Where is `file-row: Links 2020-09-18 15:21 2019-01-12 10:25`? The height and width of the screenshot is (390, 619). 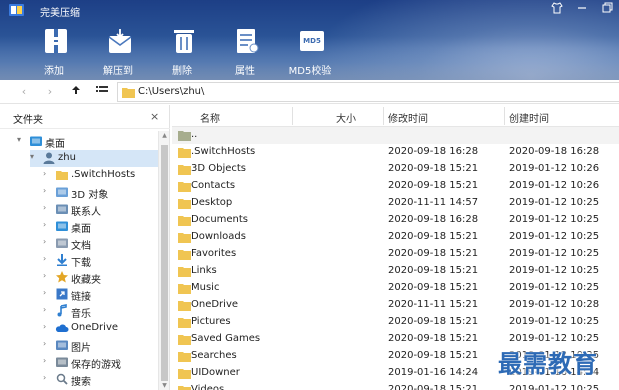
file-row: Links 2020-09-18 15:21 2019-01-12 10:25 is located at coordinates (395, 271).